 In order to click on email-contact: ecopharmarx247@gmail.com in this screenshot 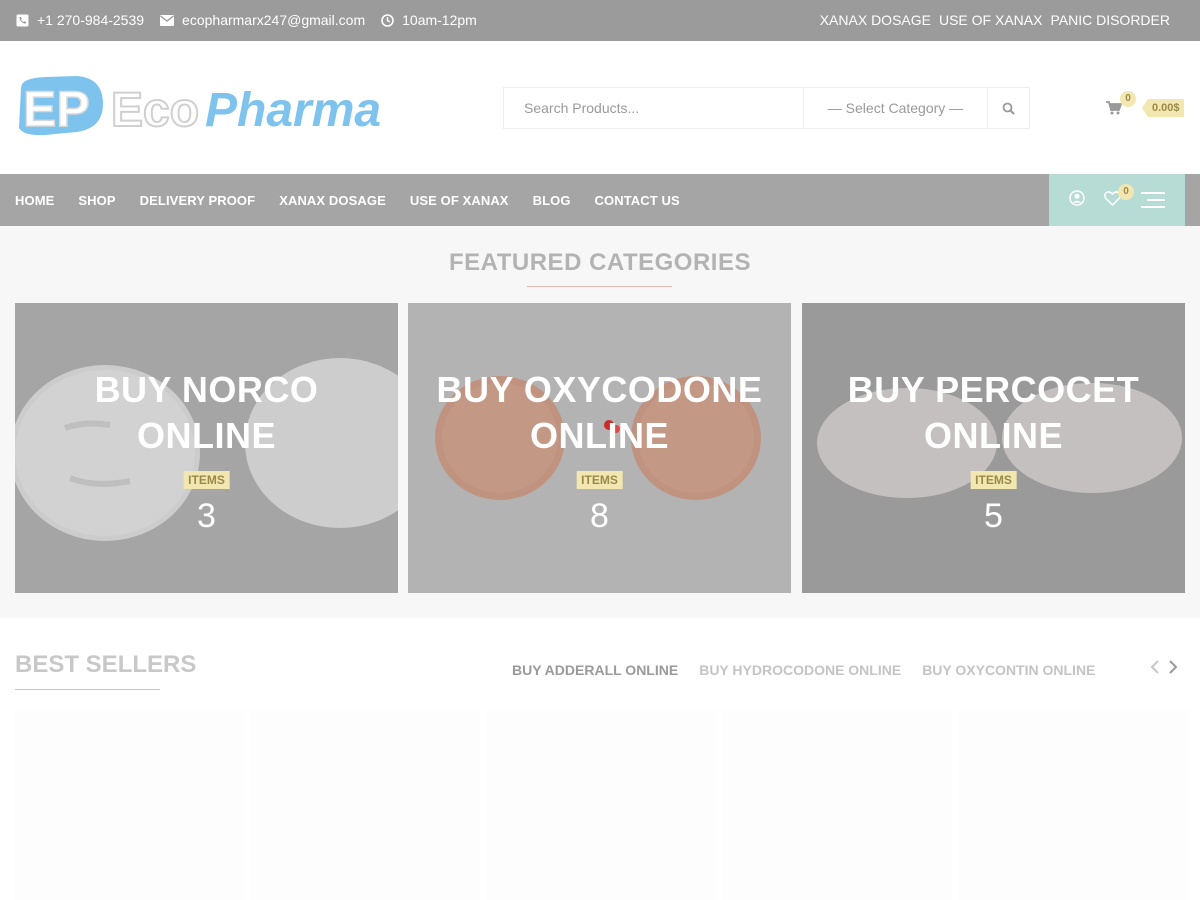, I will do `click(262, 20)`.